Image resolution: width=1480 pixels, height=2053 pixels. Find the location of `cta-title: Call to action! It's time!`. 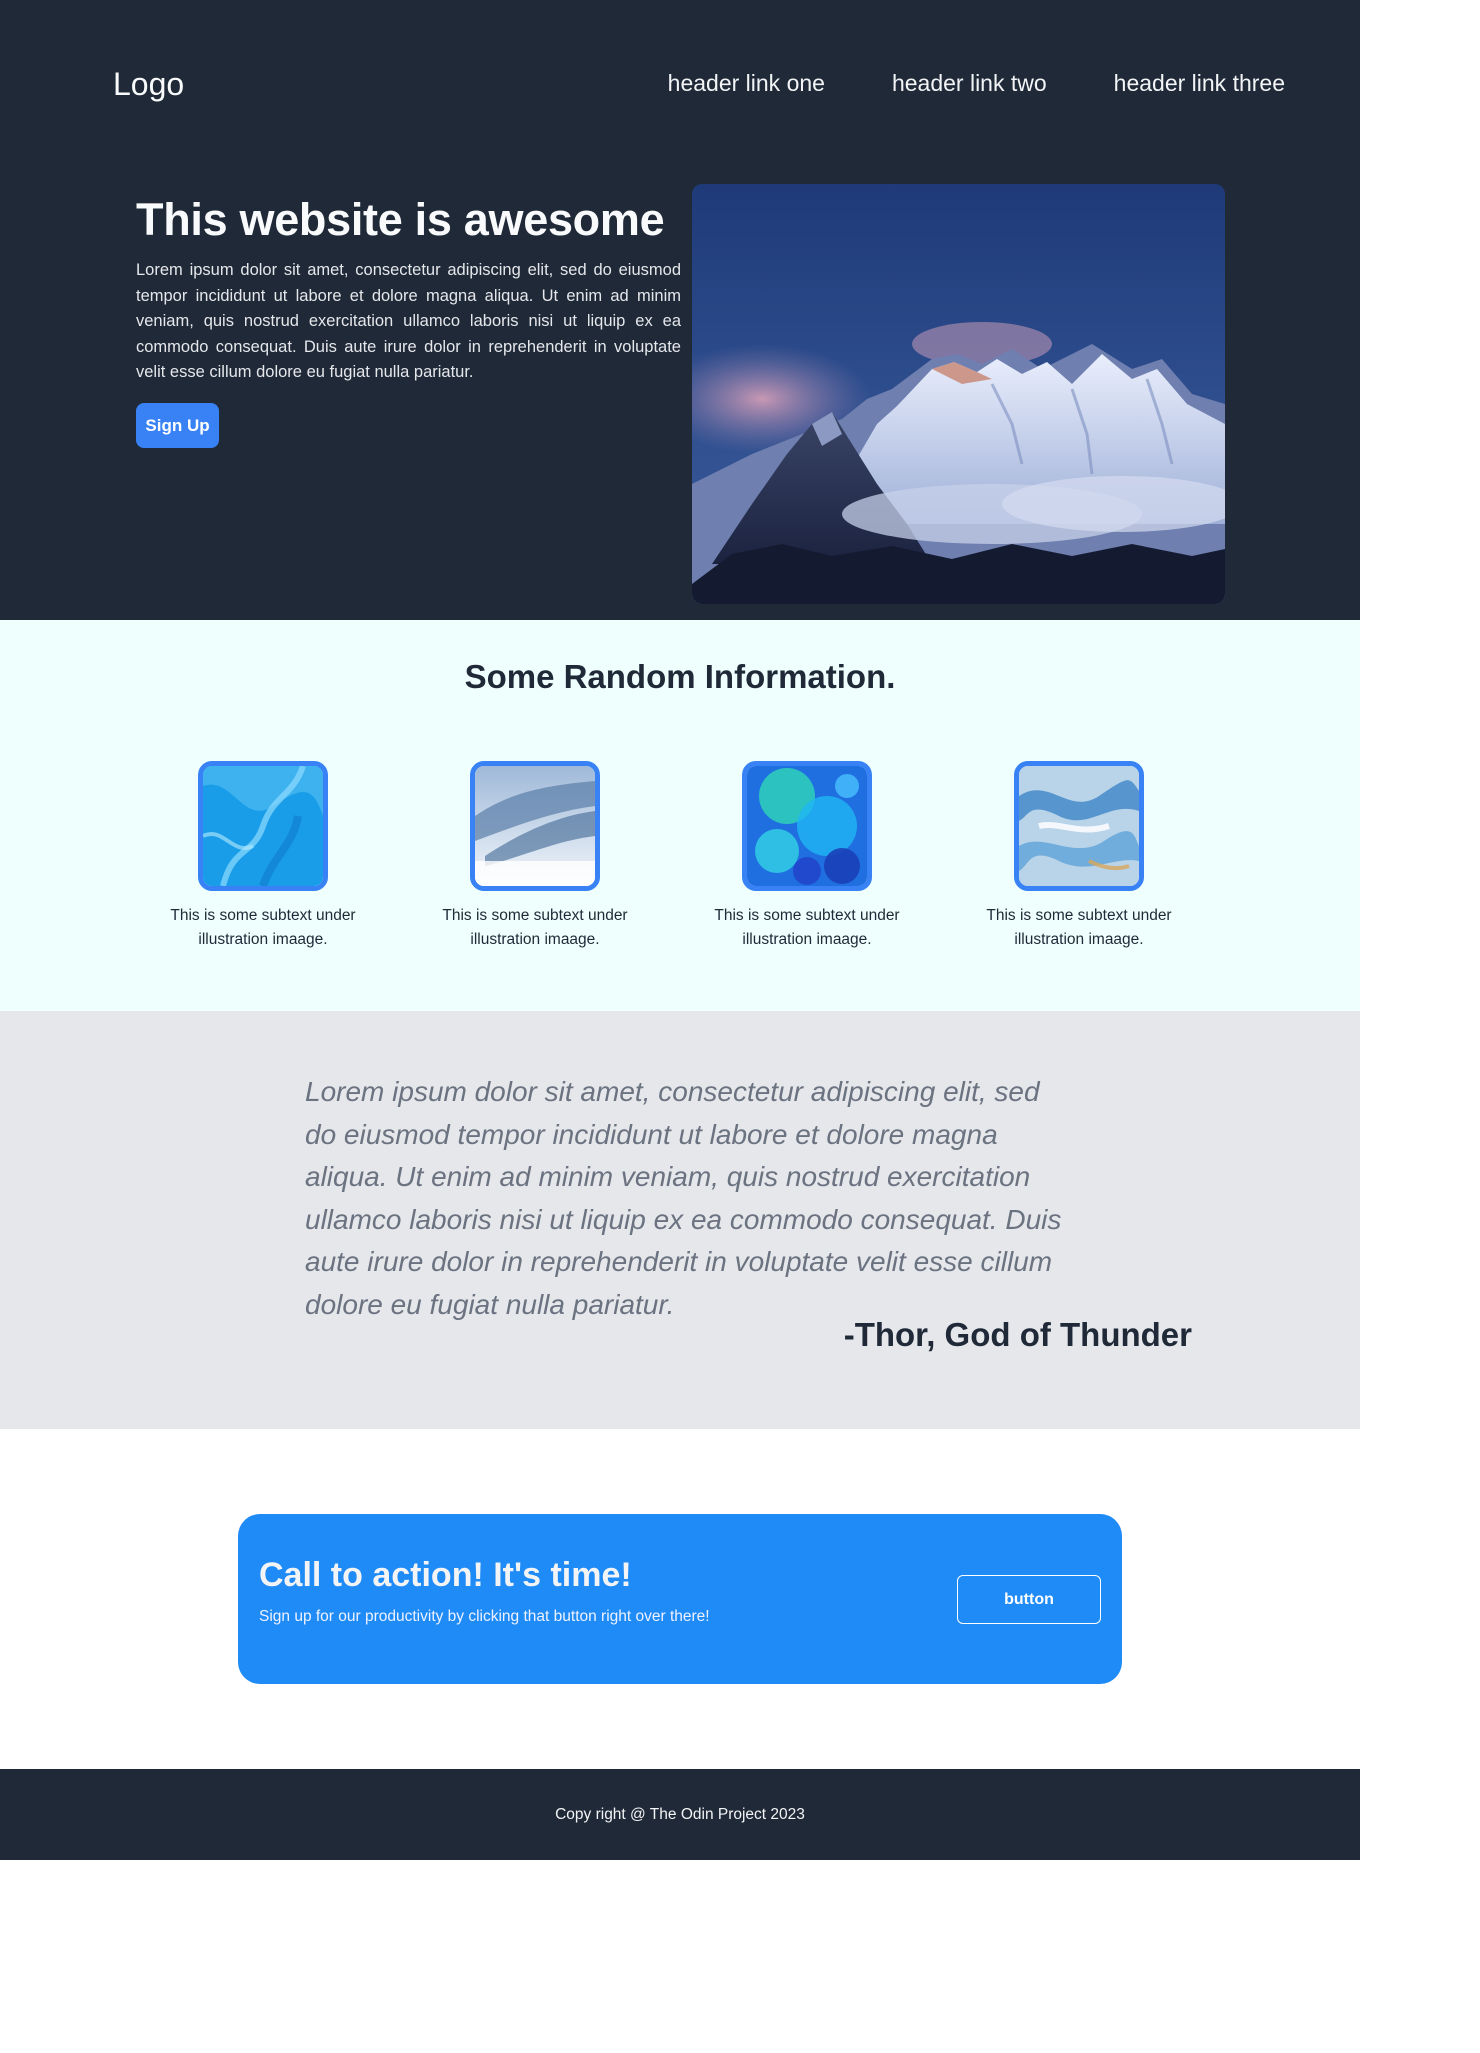

cta-title: Call to action! It's time! is located at coordinates (445, 1575).